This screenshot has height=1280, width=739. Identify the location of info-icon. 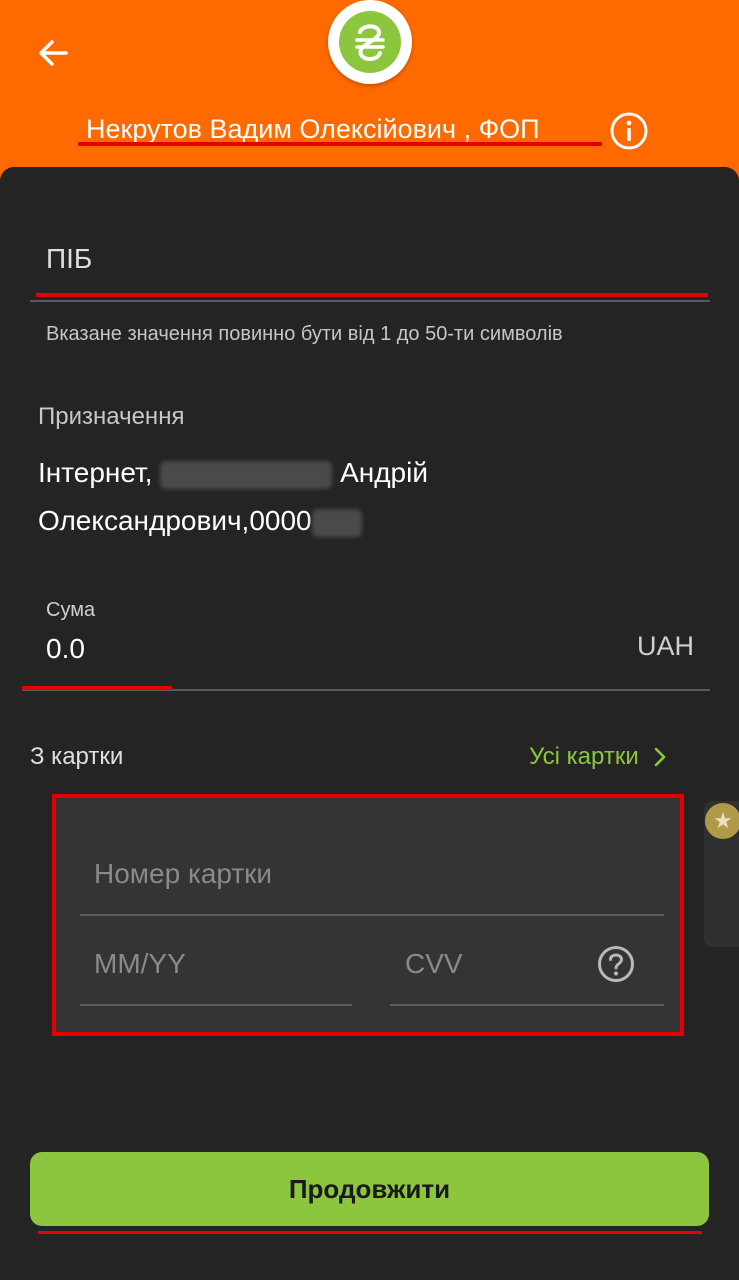
(629, 131).